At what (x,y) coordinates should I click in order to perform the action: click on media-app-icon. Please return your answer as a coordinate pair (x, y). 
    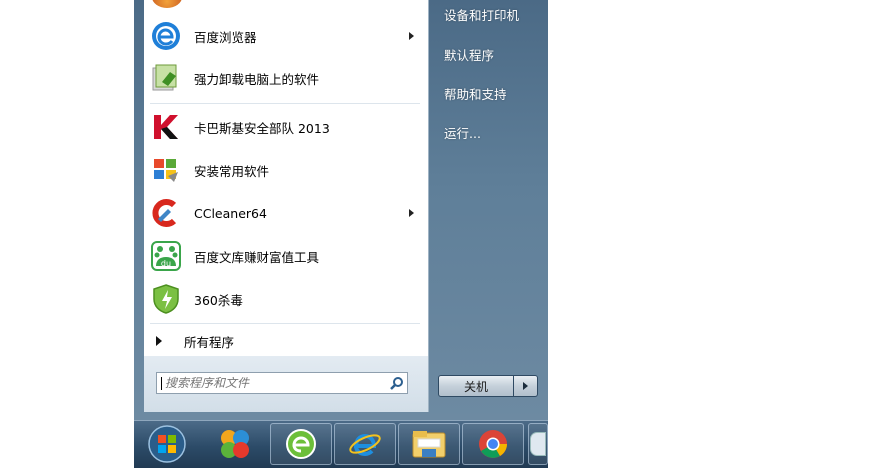
    Looking at the image, I should click on (235, 444).